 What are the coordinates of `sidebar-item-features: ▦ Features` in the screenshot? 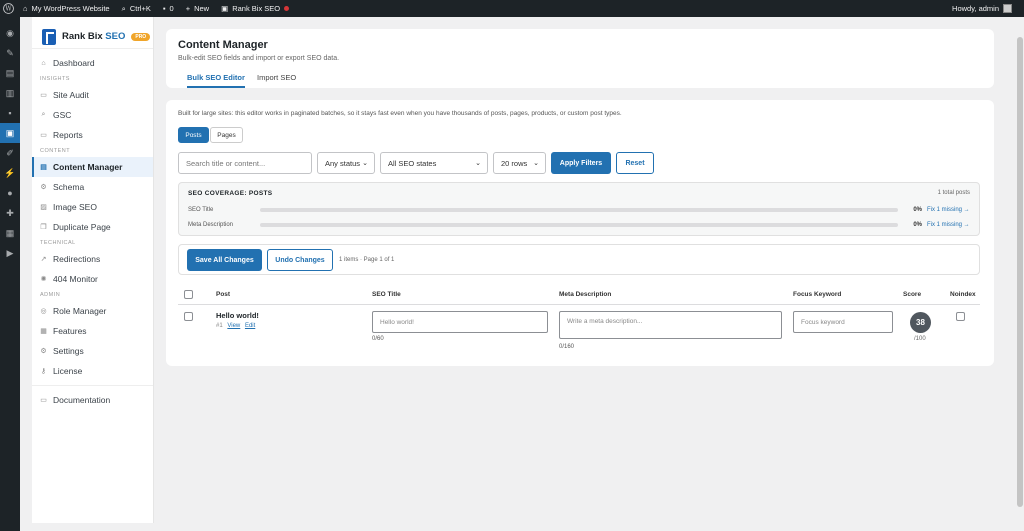 It's located at (92, 331).